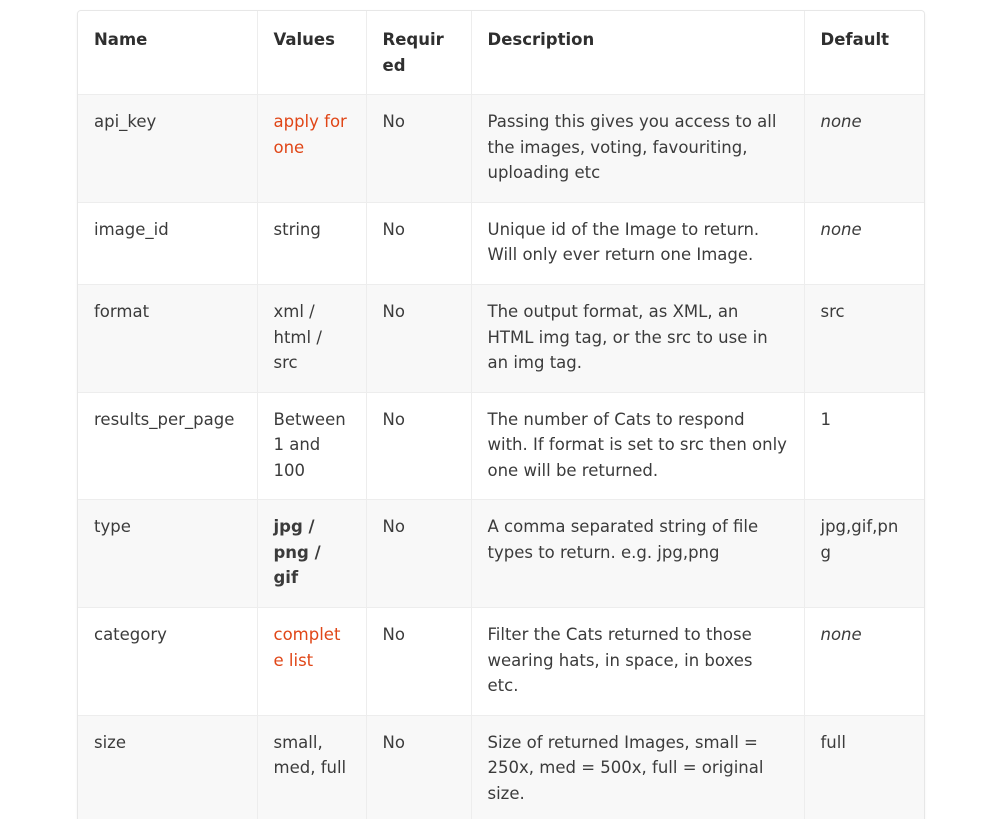 Image resolution: width=1000 pixels, height=819 pixels. I want to click on table-header: Name Values Required Description Default, so click(501, 53).